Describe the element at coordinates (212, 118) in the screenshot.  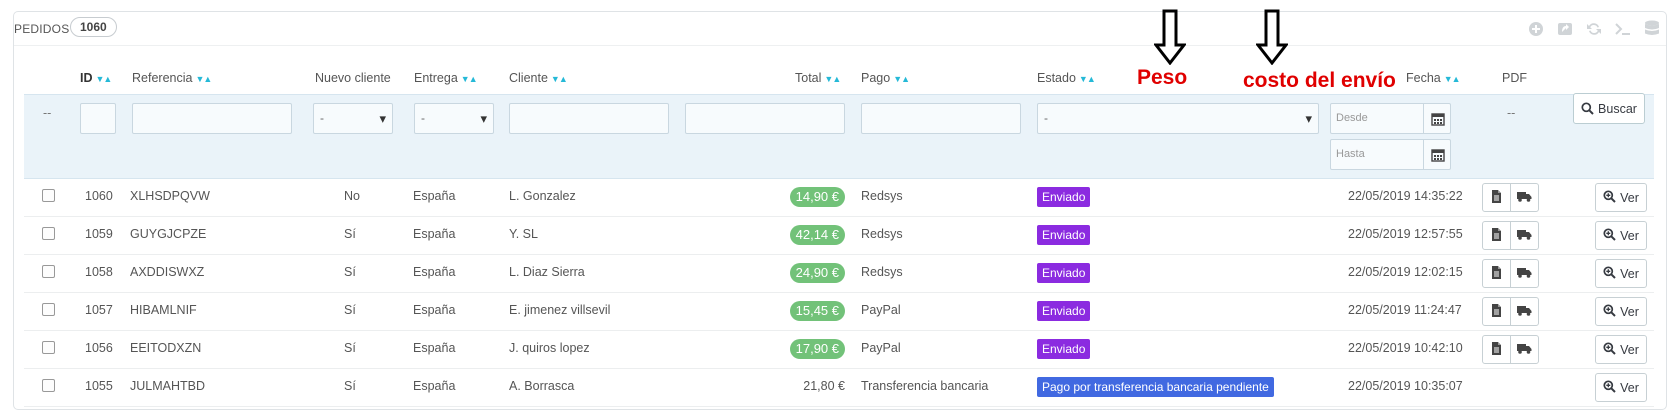
I see `filter-referencia-input` at that location.